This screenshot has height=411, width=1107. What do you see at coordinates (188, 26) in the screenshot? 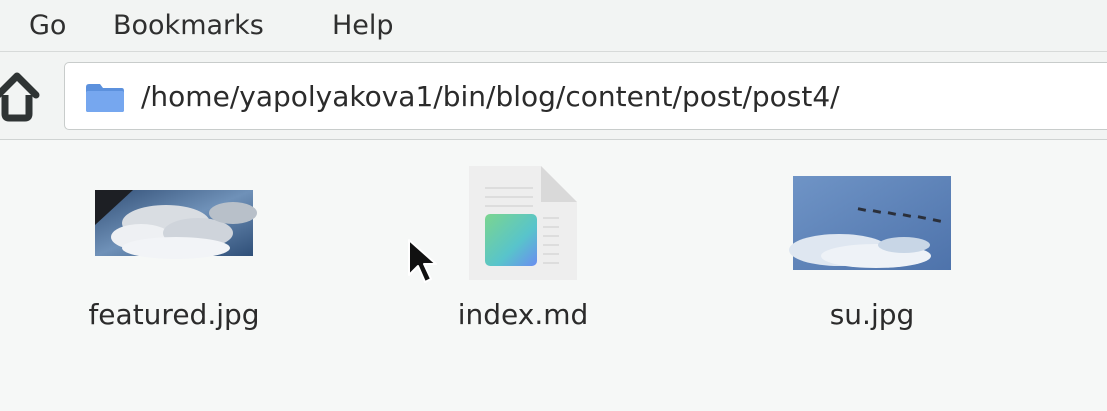
I see `menu-bookmarks: Bookmarks` at bounding box center [188, 26].